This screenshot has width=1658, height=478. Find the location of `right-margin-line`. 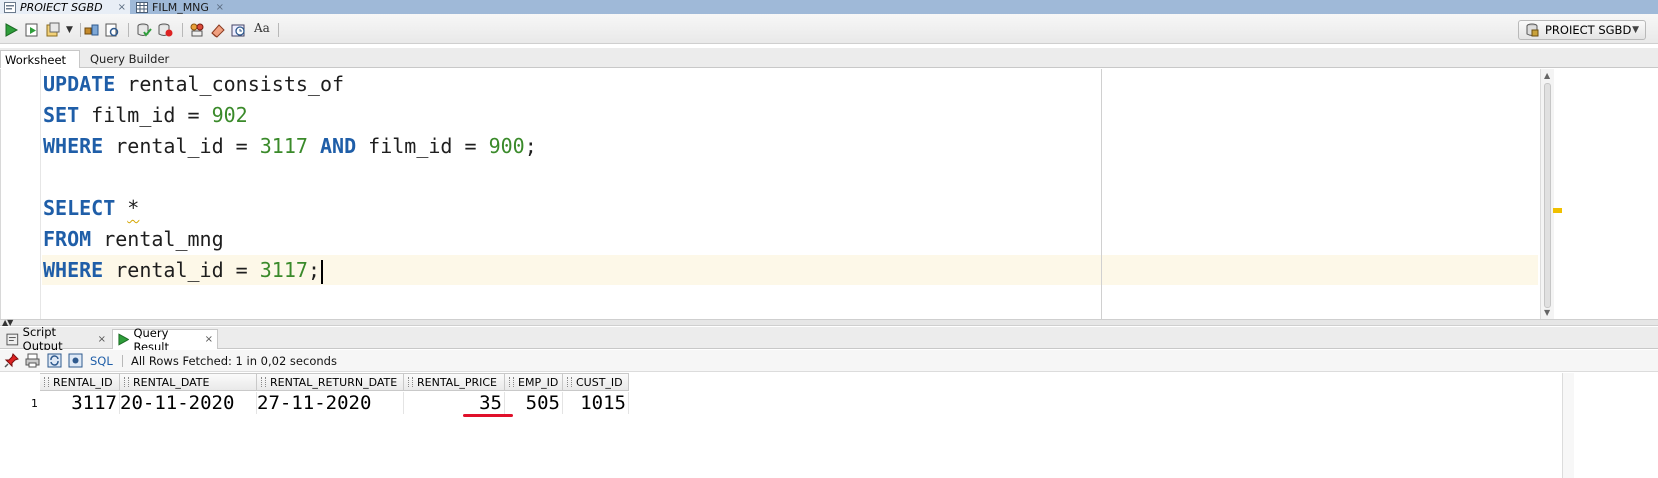

right-margin-line is located at coordinates (1101, 194).